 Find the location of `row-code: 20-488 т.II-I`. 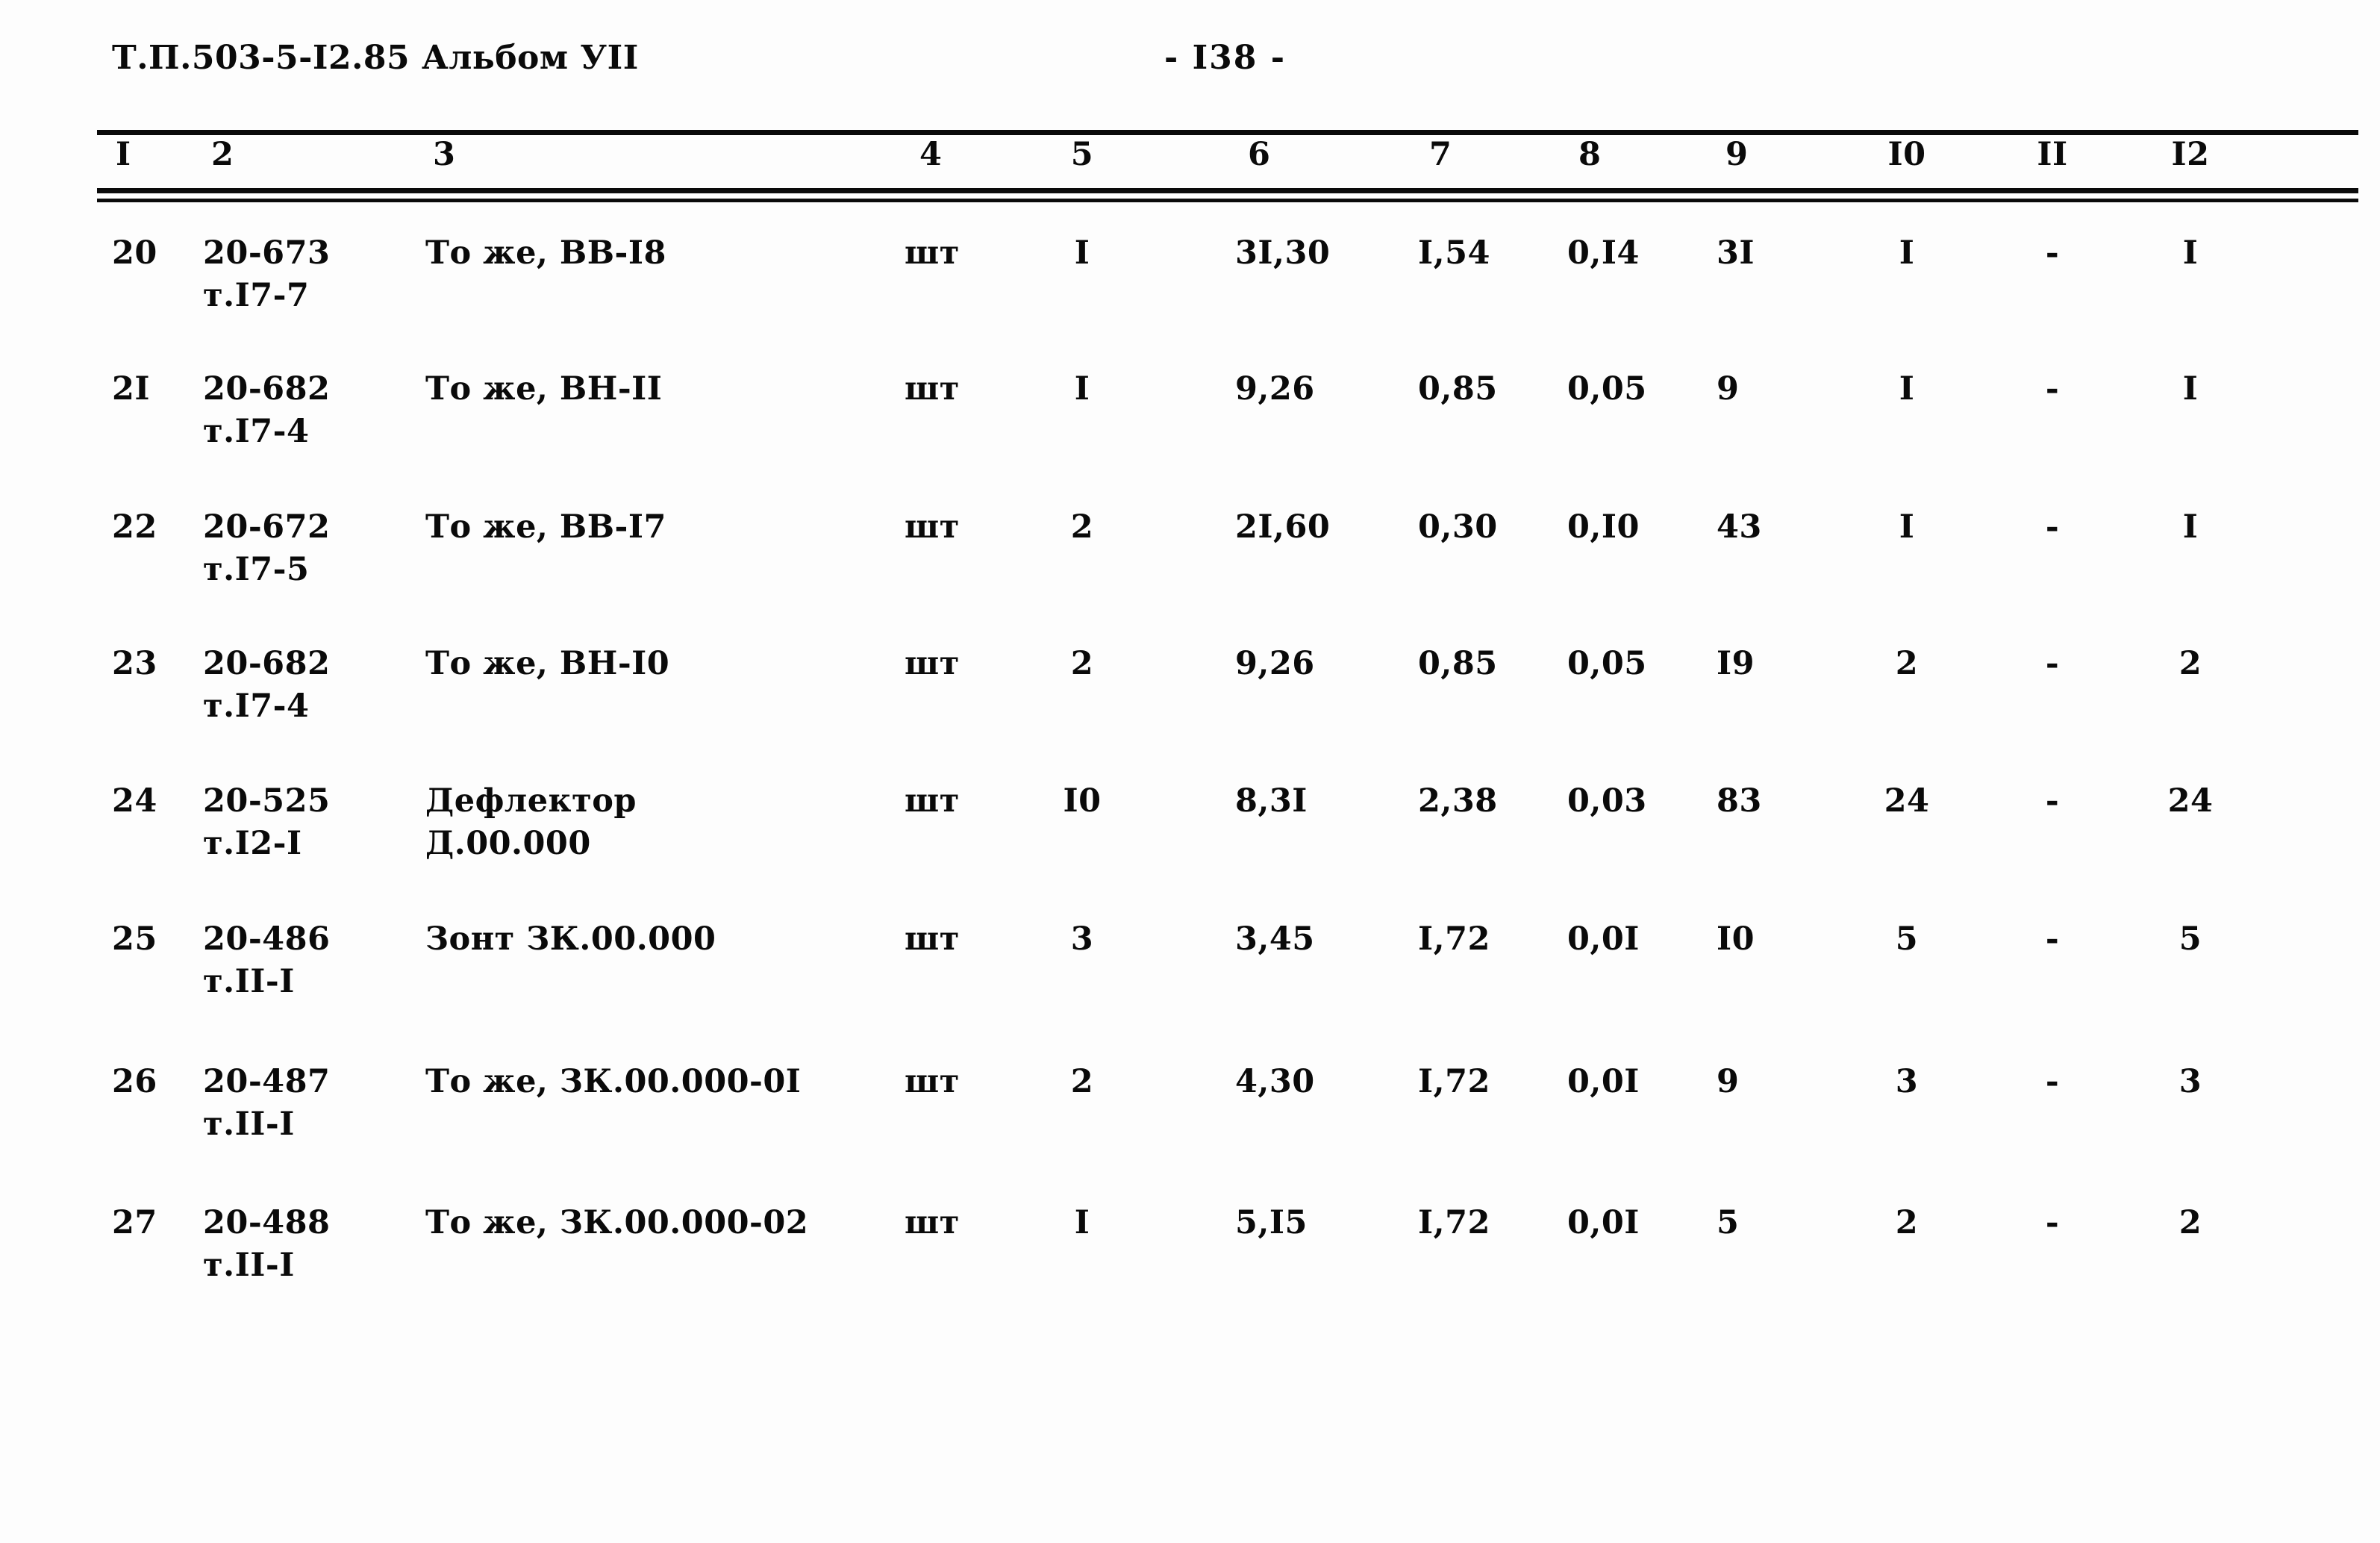

row-code: 20-488 т.II-I is located at coordinates (296, 1244).